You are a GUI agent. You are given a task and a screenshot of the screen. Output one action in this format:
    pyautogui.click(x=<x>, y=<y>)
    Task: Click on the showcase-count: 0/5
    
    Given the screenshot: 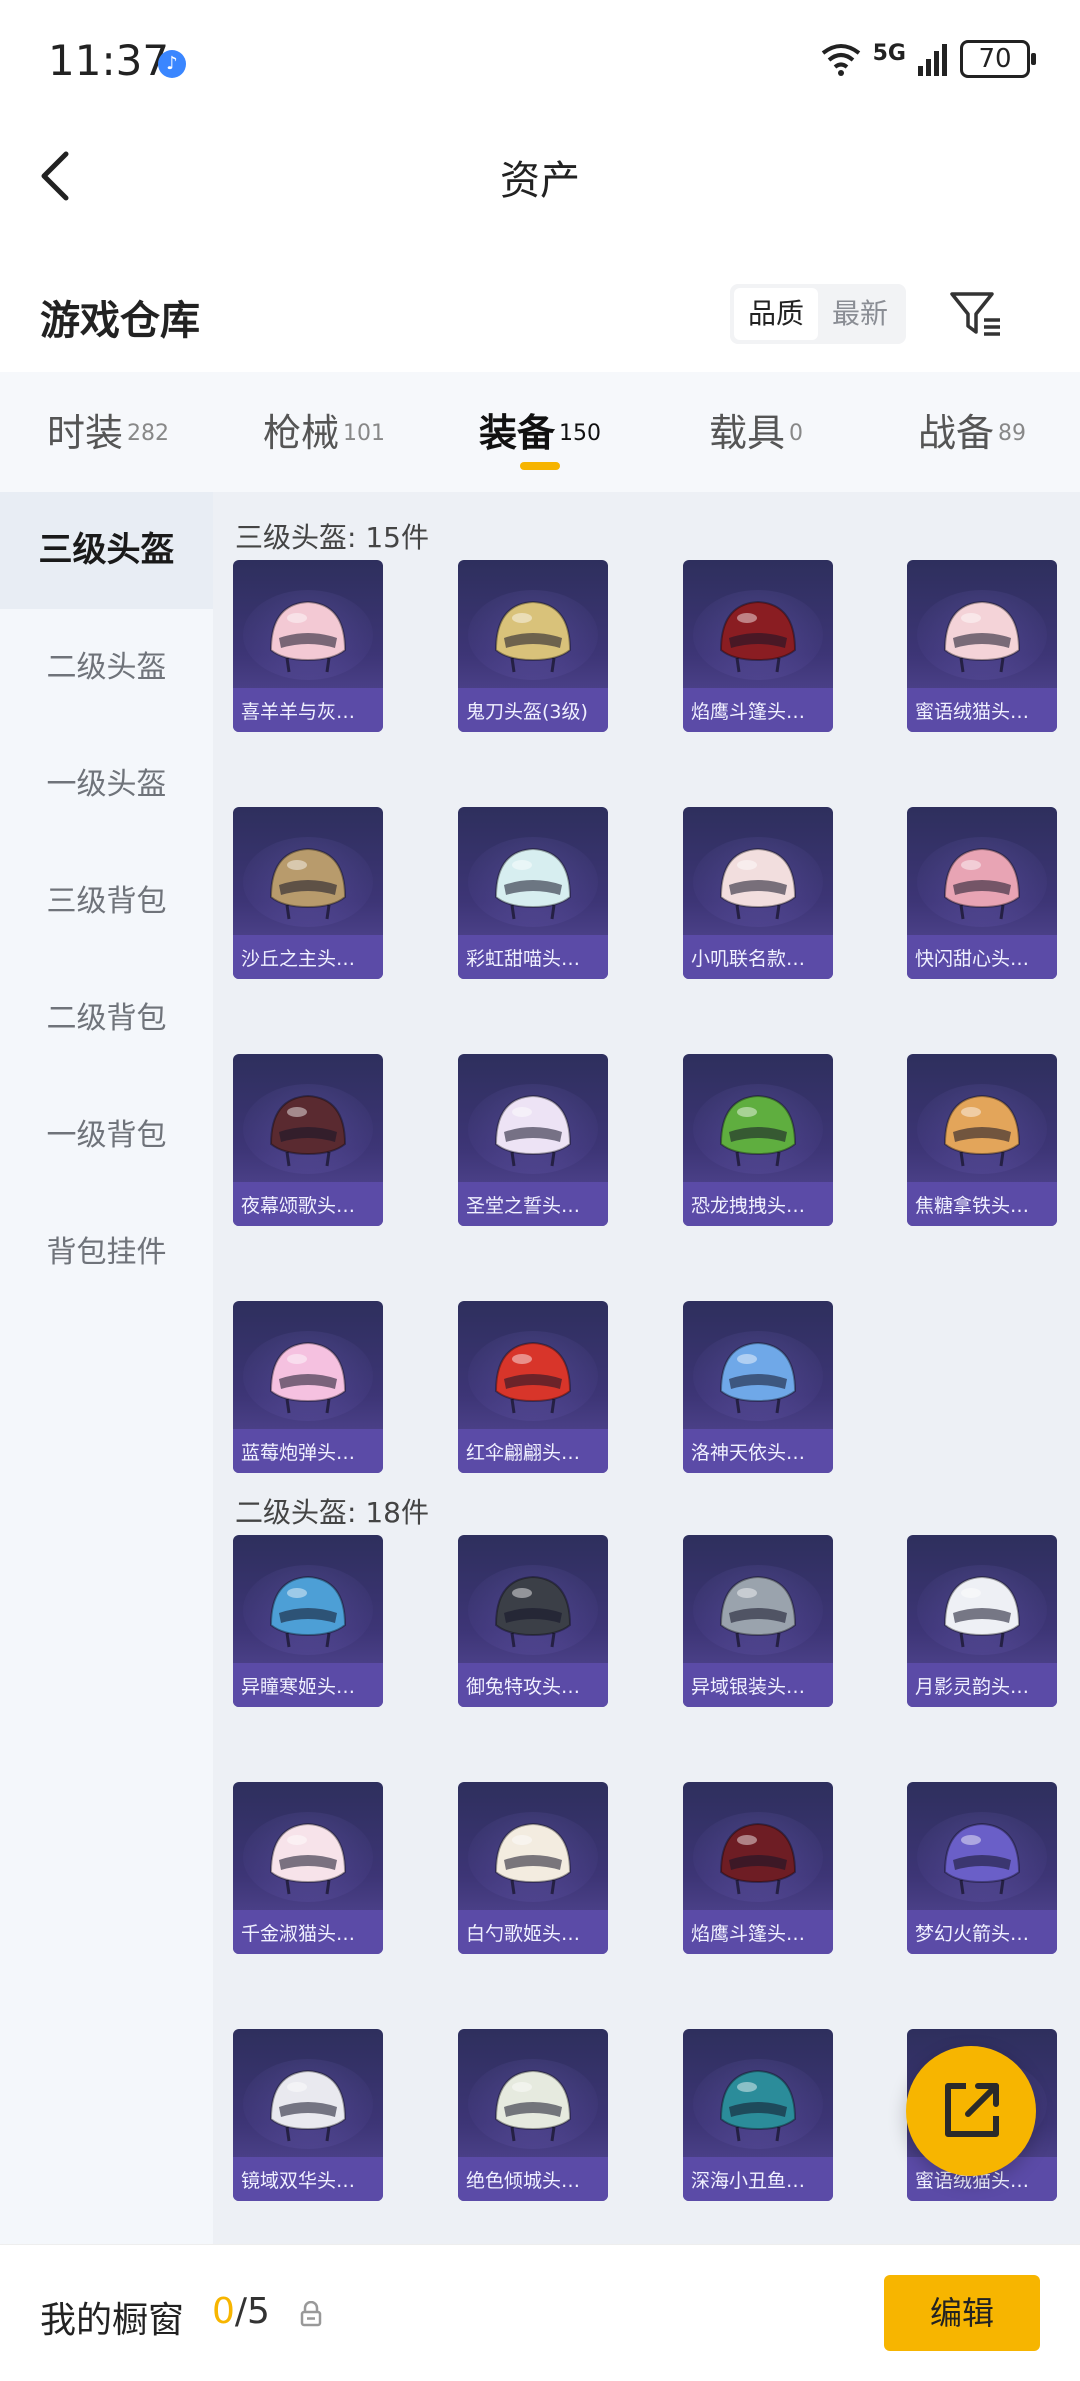 What is the action you would take?
    pyautogui.click(x=241, y=2311)
    